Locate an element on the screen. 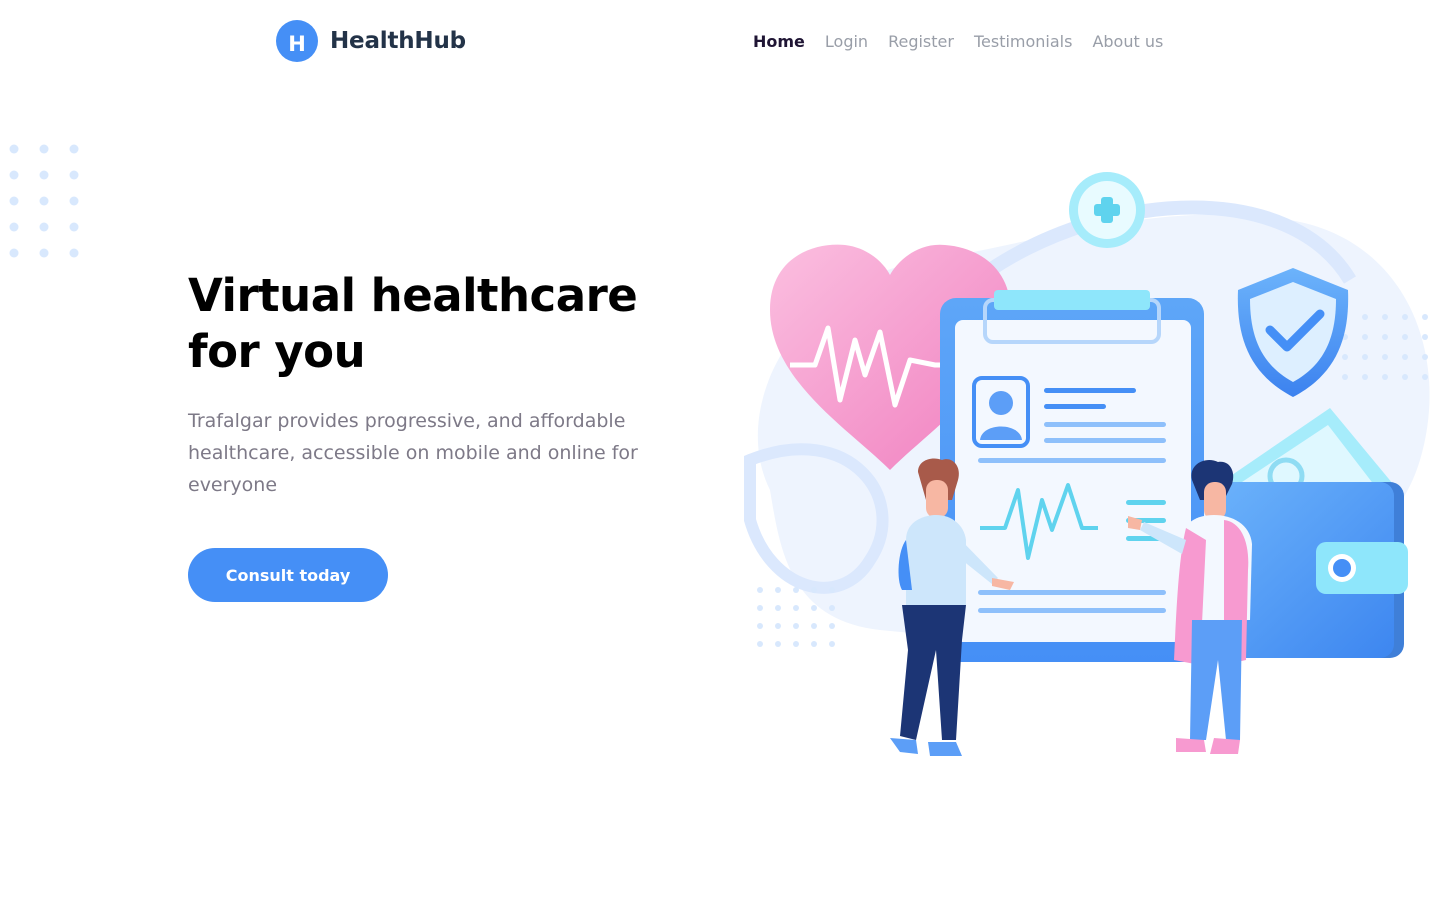 The height and width of the screenshot is (922, 1438). nav-register: Register is located at coordinates (921, 41).